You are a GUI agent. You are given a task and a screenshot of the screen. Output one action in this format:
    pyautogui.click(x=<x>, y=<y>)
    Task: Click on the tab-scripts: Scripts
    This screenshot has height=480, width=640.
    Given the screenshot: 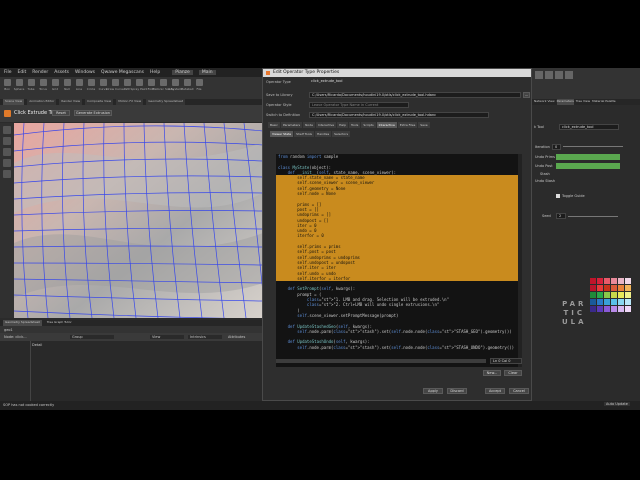 What is the action you would take?
    pyautogui.click(x=368, y=125)
    